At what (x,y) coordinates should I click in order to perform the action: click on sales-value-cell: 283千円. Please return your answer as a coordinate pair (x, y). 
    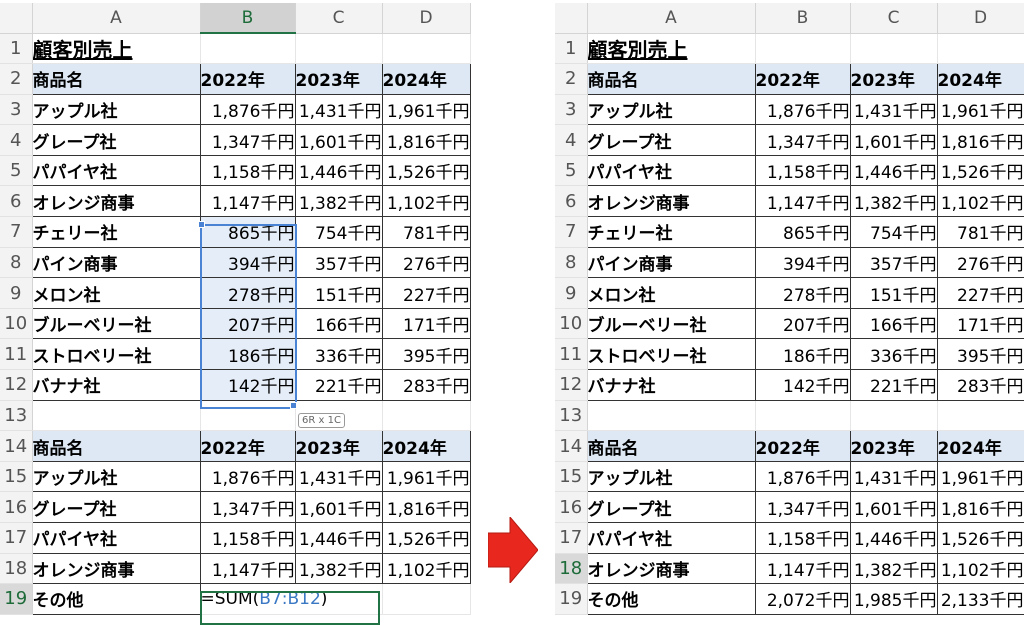
    Looking at the image, I should click on (426, 385).